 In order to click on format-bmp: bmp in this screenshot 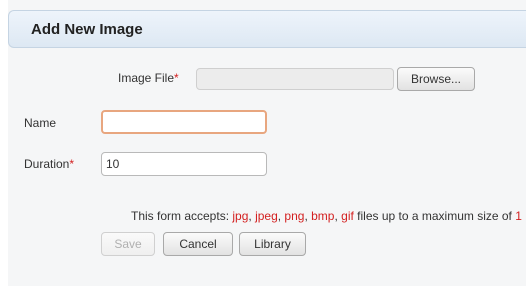, I will do `click(323, 216)`.